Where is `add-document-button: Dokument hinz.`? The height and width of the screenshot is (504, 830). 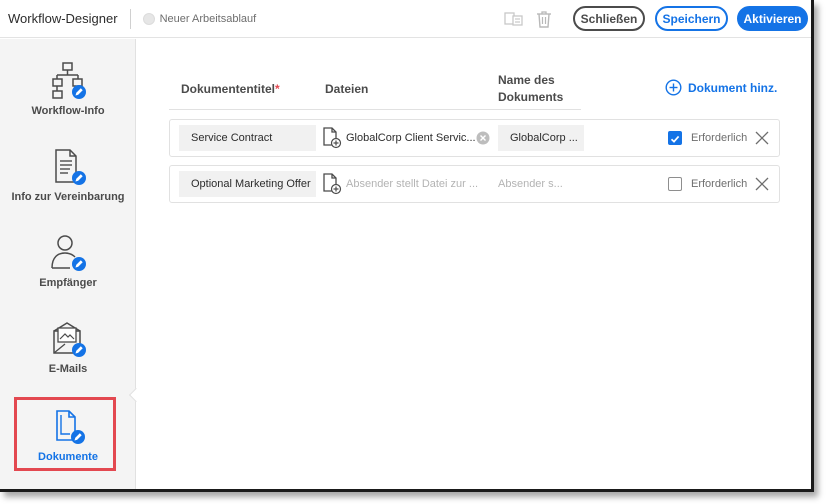
add-document-button: Dokument hinz. is located at coordinates (721, 87).